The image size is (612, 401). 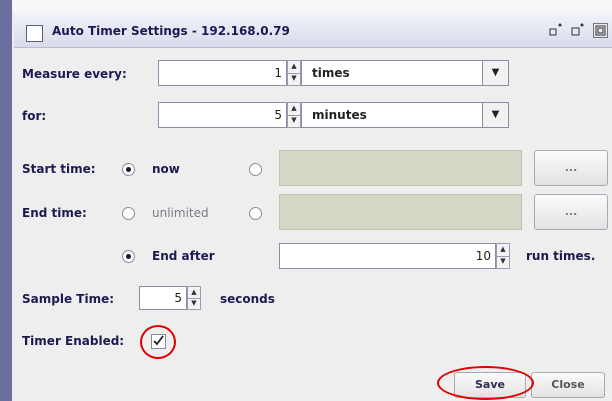 I want to click on maximize-icon, so click(x=578, y=31).